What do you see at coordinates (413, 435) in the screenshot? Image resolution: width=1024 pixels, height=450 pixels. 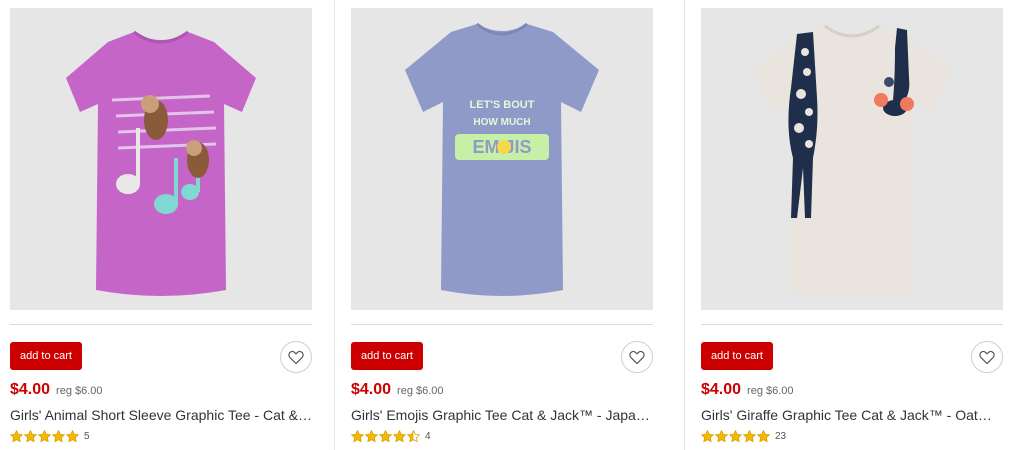 I see `star-icon-half` at bounding box center [413, 435].